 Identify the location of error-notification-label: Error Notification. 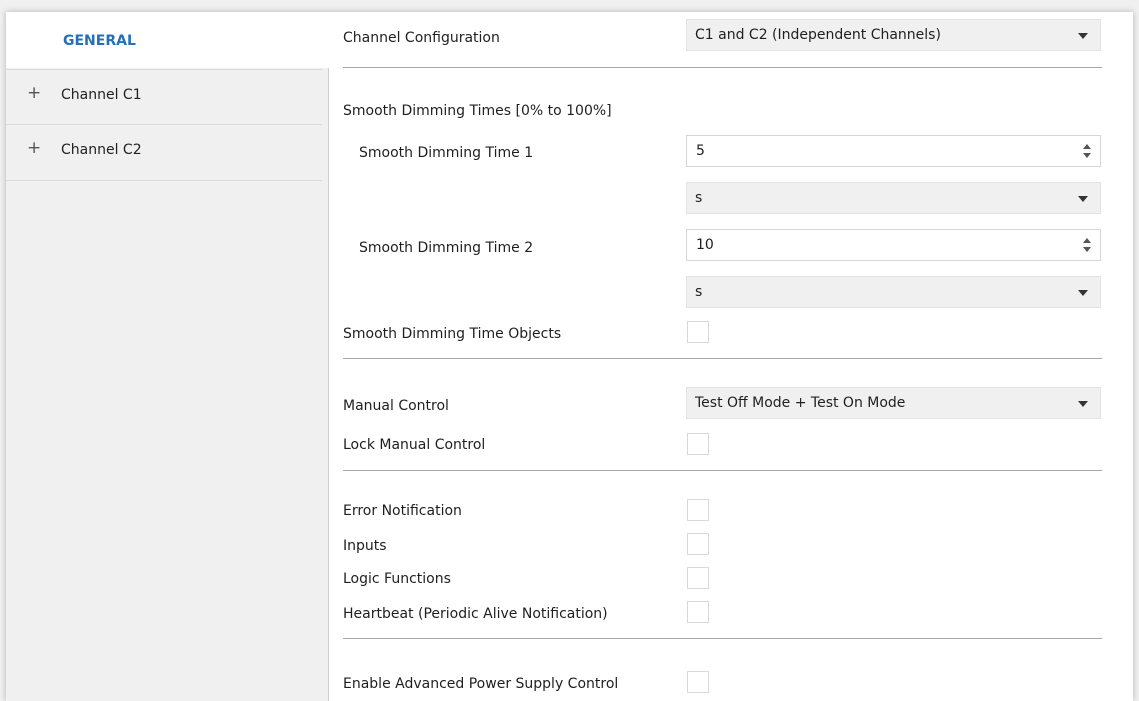
(402, 511).